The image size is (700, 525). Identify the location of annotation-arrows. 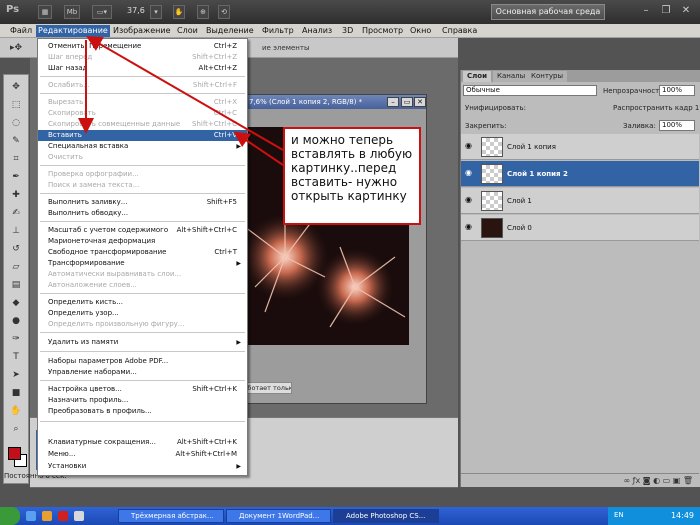
(181, 100).